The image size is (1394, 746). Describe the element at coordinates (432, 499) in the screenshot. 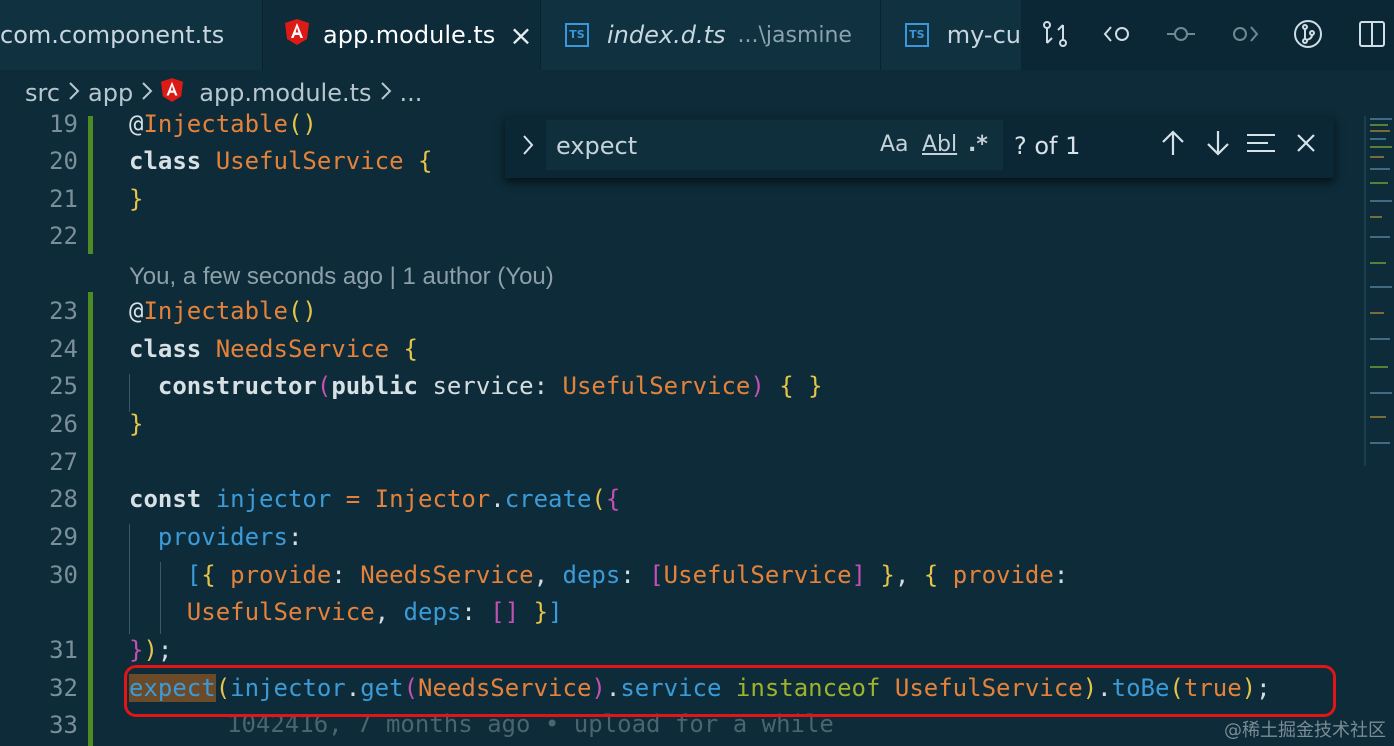

I see `token: Injector` at that location.